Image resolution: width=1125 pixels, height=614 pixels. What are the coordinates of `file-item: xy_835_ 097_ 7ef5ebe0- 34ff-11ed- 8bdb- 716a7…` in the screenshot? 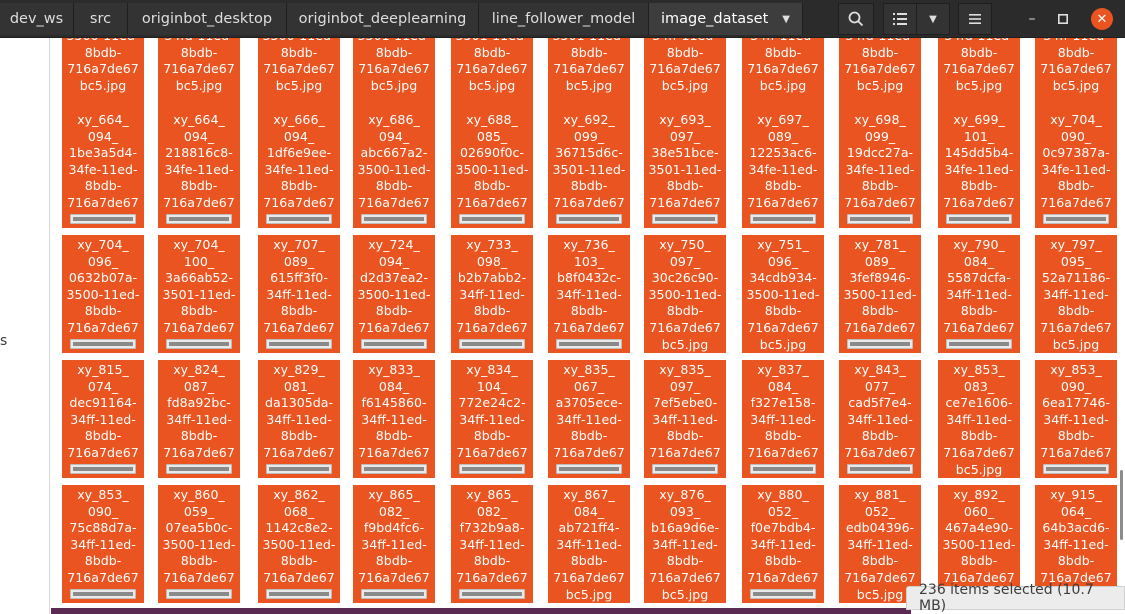 It's located at (685, 419).